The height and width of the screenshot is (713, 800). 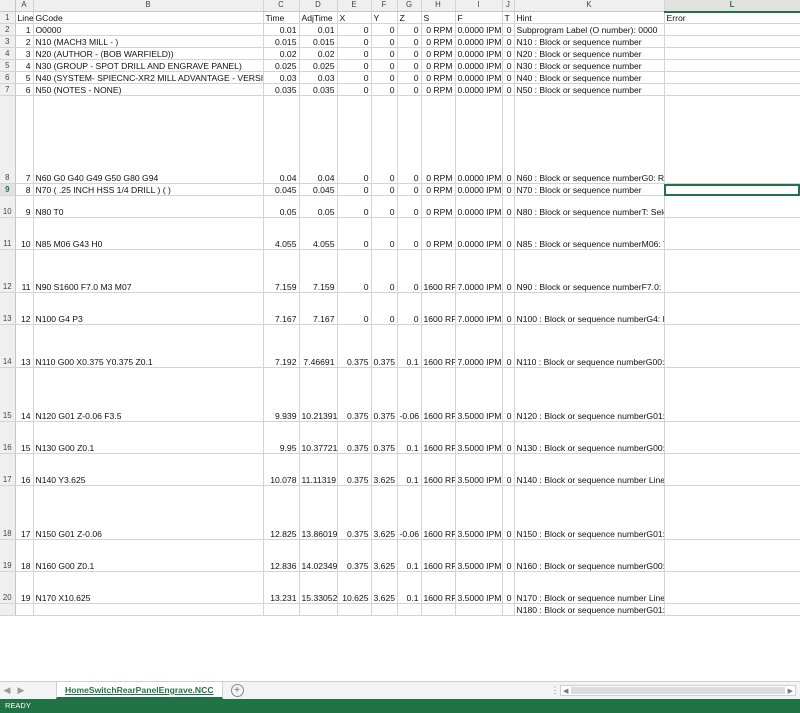 What do you see at coordinates (8, 346) in the screenshot?
I see `row-header: 14` at bounding box center [8, 346].